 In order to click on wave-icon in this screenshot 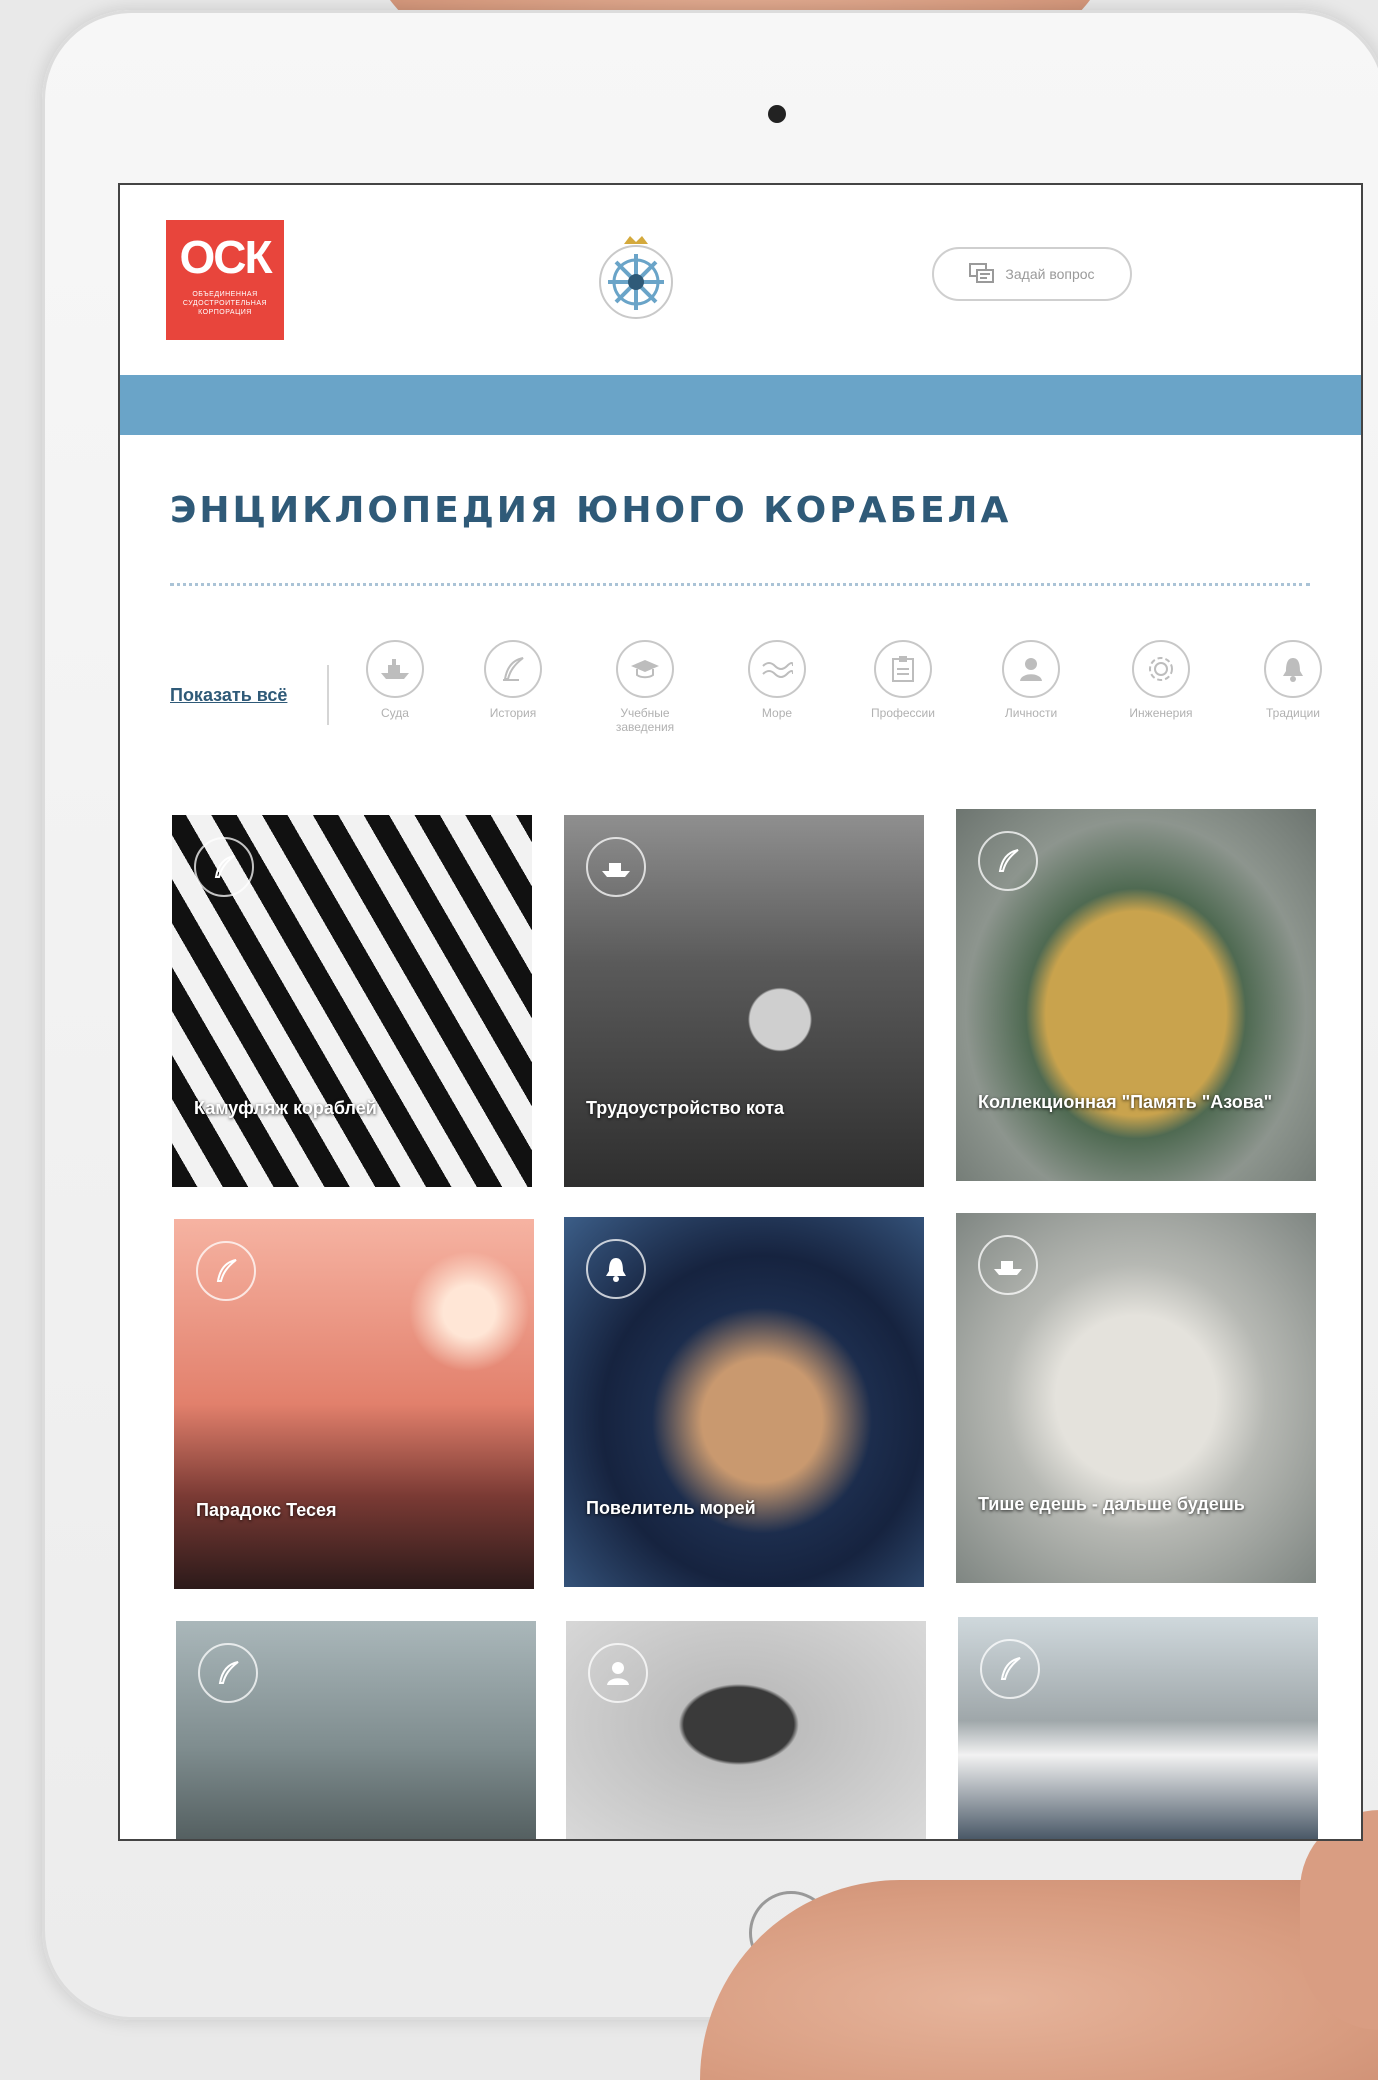, I will do `click(777, 669)`.